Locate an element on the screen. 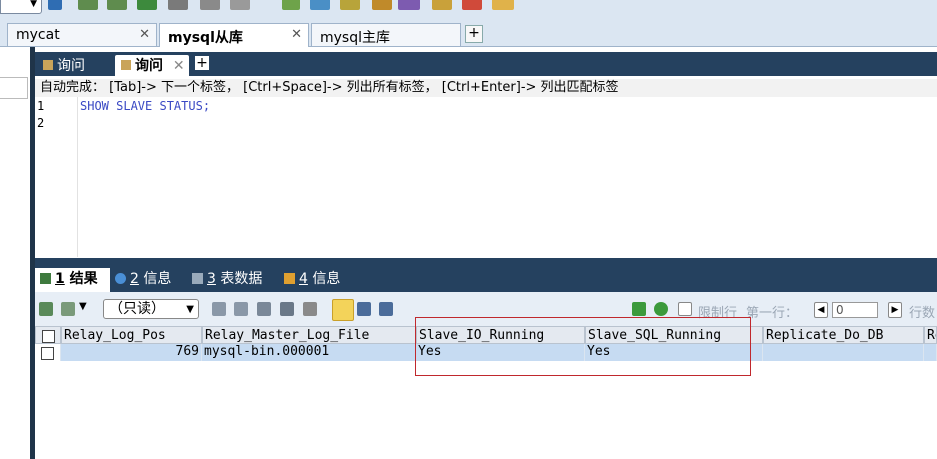 This screenshot has height=459, width=937. limit-rows-checkbox is located at coordinates (685, 309).